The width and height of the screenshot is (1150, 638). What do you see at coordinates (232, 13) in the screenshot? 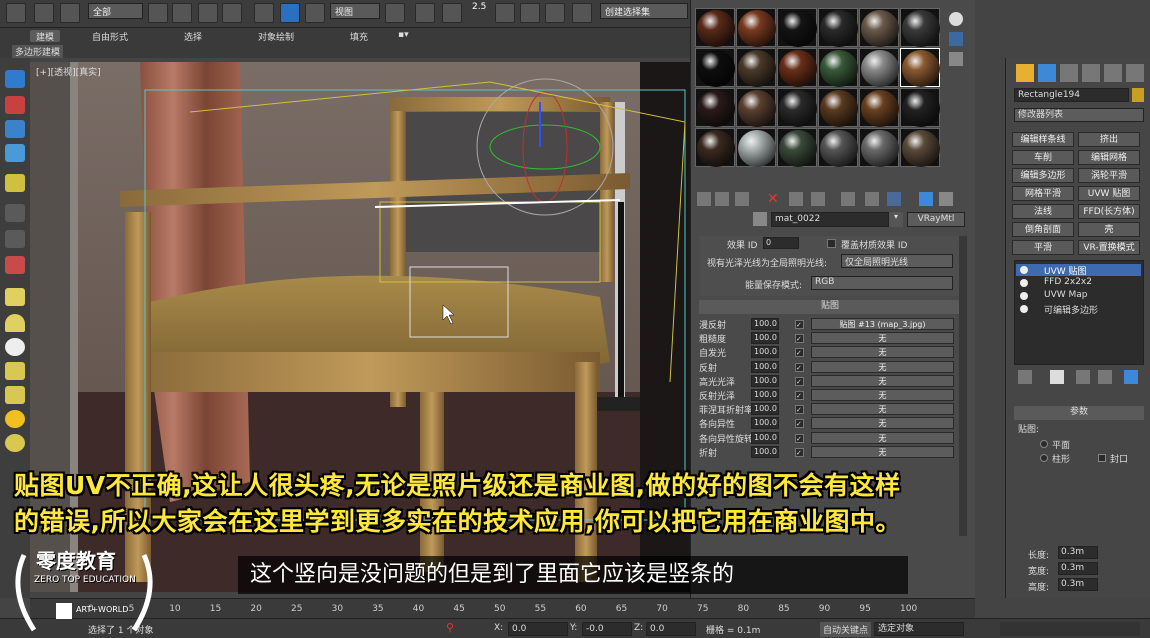
I see `window-crossing-icon` at bounding box center [232, 13].